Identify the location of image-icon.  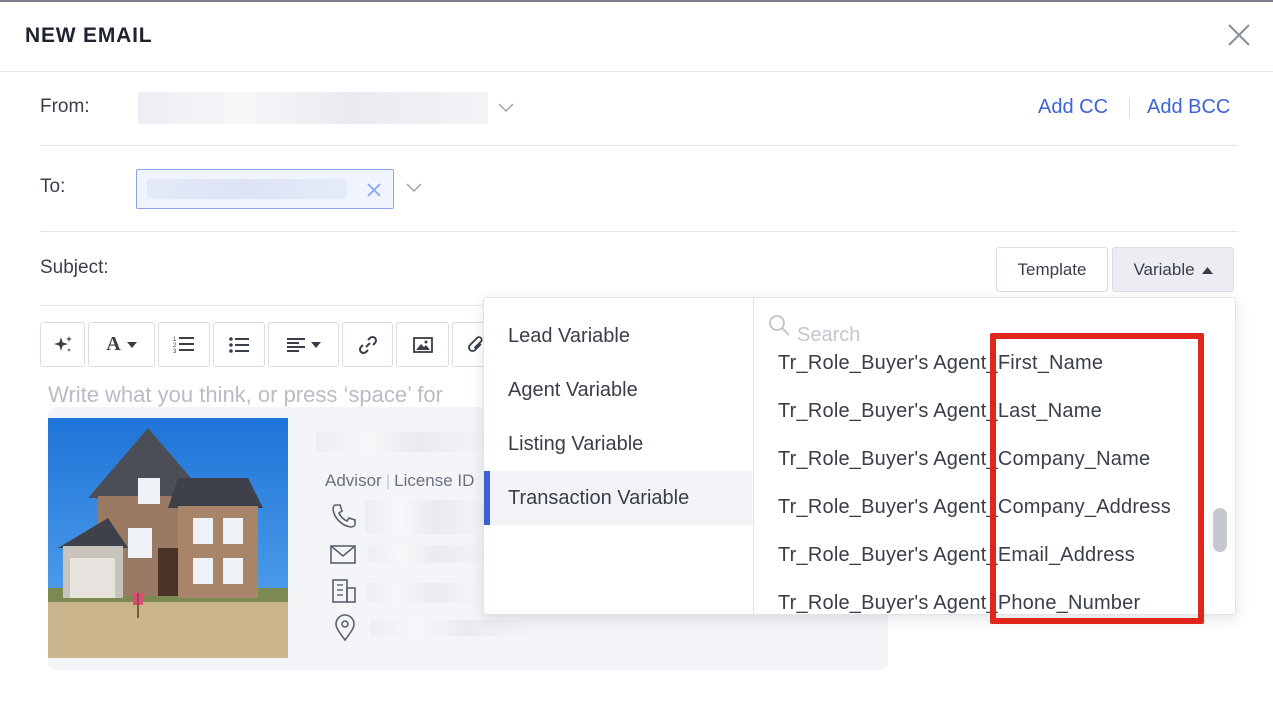
(422, 344).